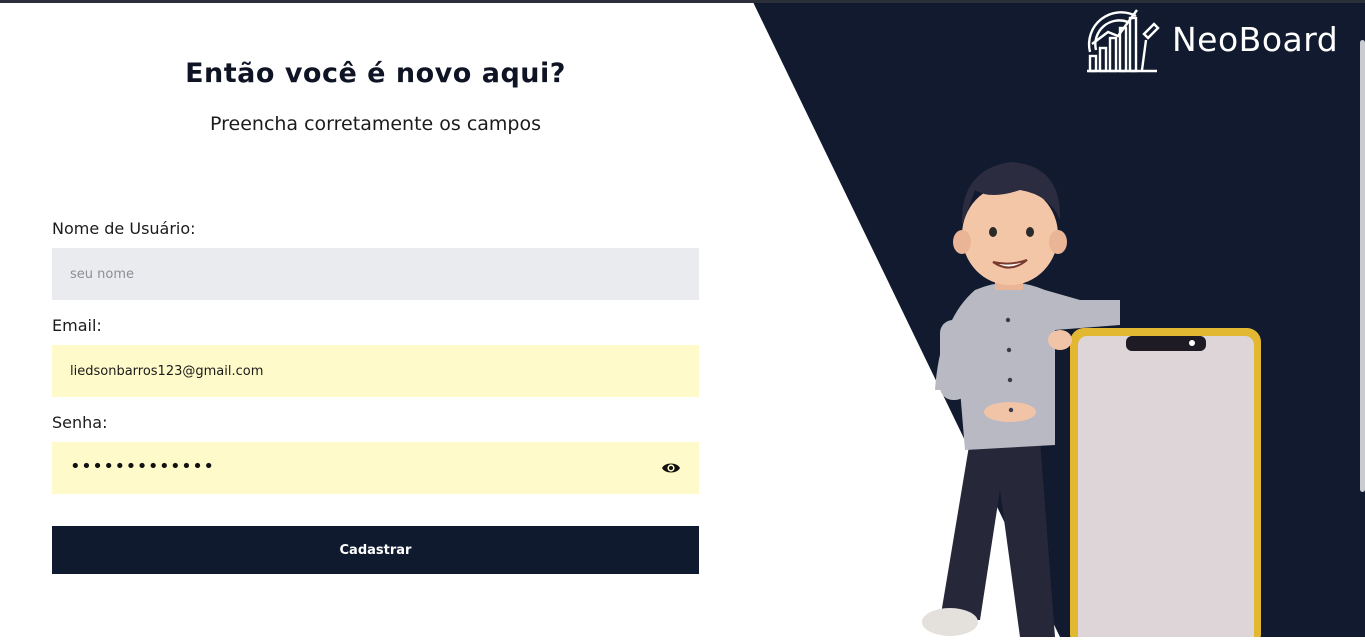 Image resolution: width=1365 pixels, height=642 pixels. I want to click on page-title: Então você é novo aqui?, so click(375, 73).